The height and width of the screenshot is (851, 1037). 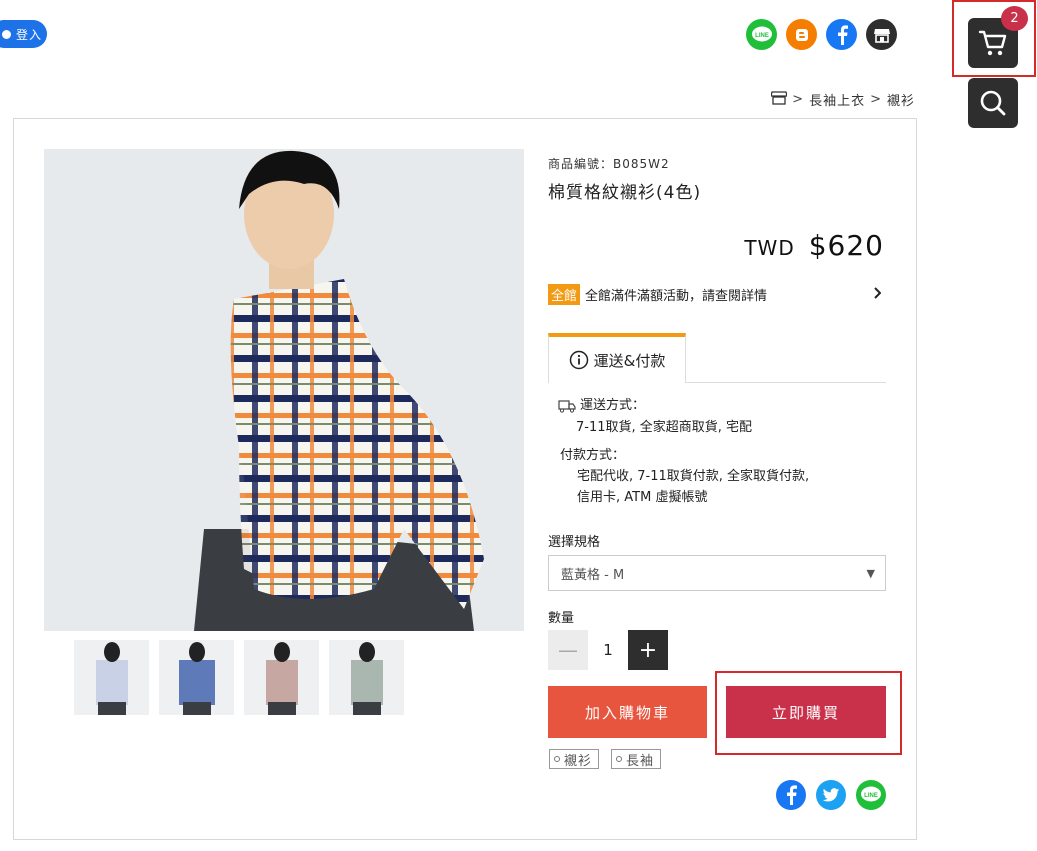 I want to click on payment-title: 付款方式：, so click(x=593, y=455).